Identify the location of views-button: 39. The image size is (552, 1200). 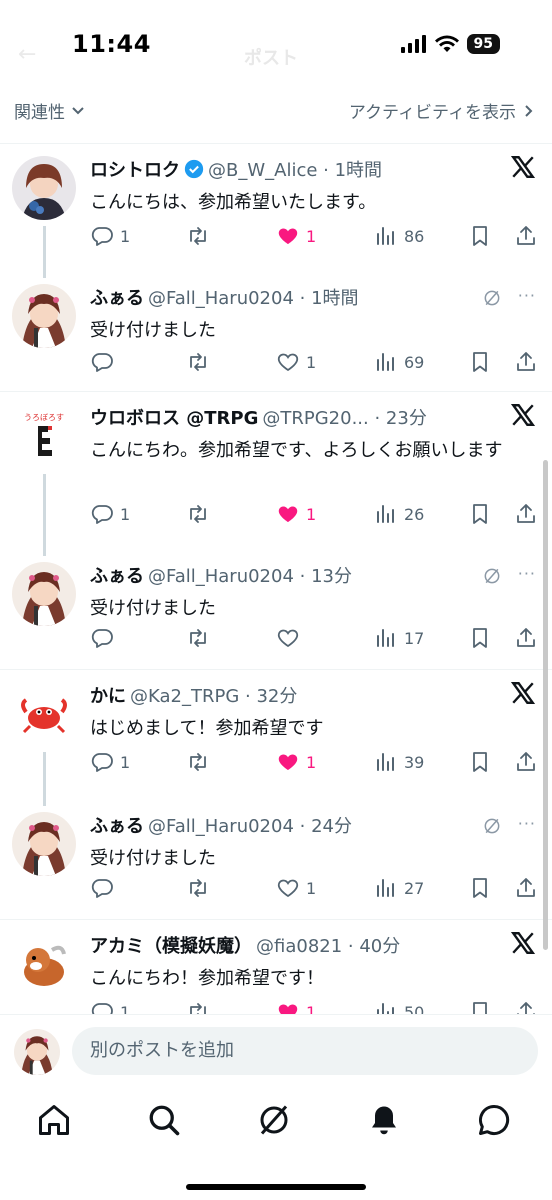
(399, 762).